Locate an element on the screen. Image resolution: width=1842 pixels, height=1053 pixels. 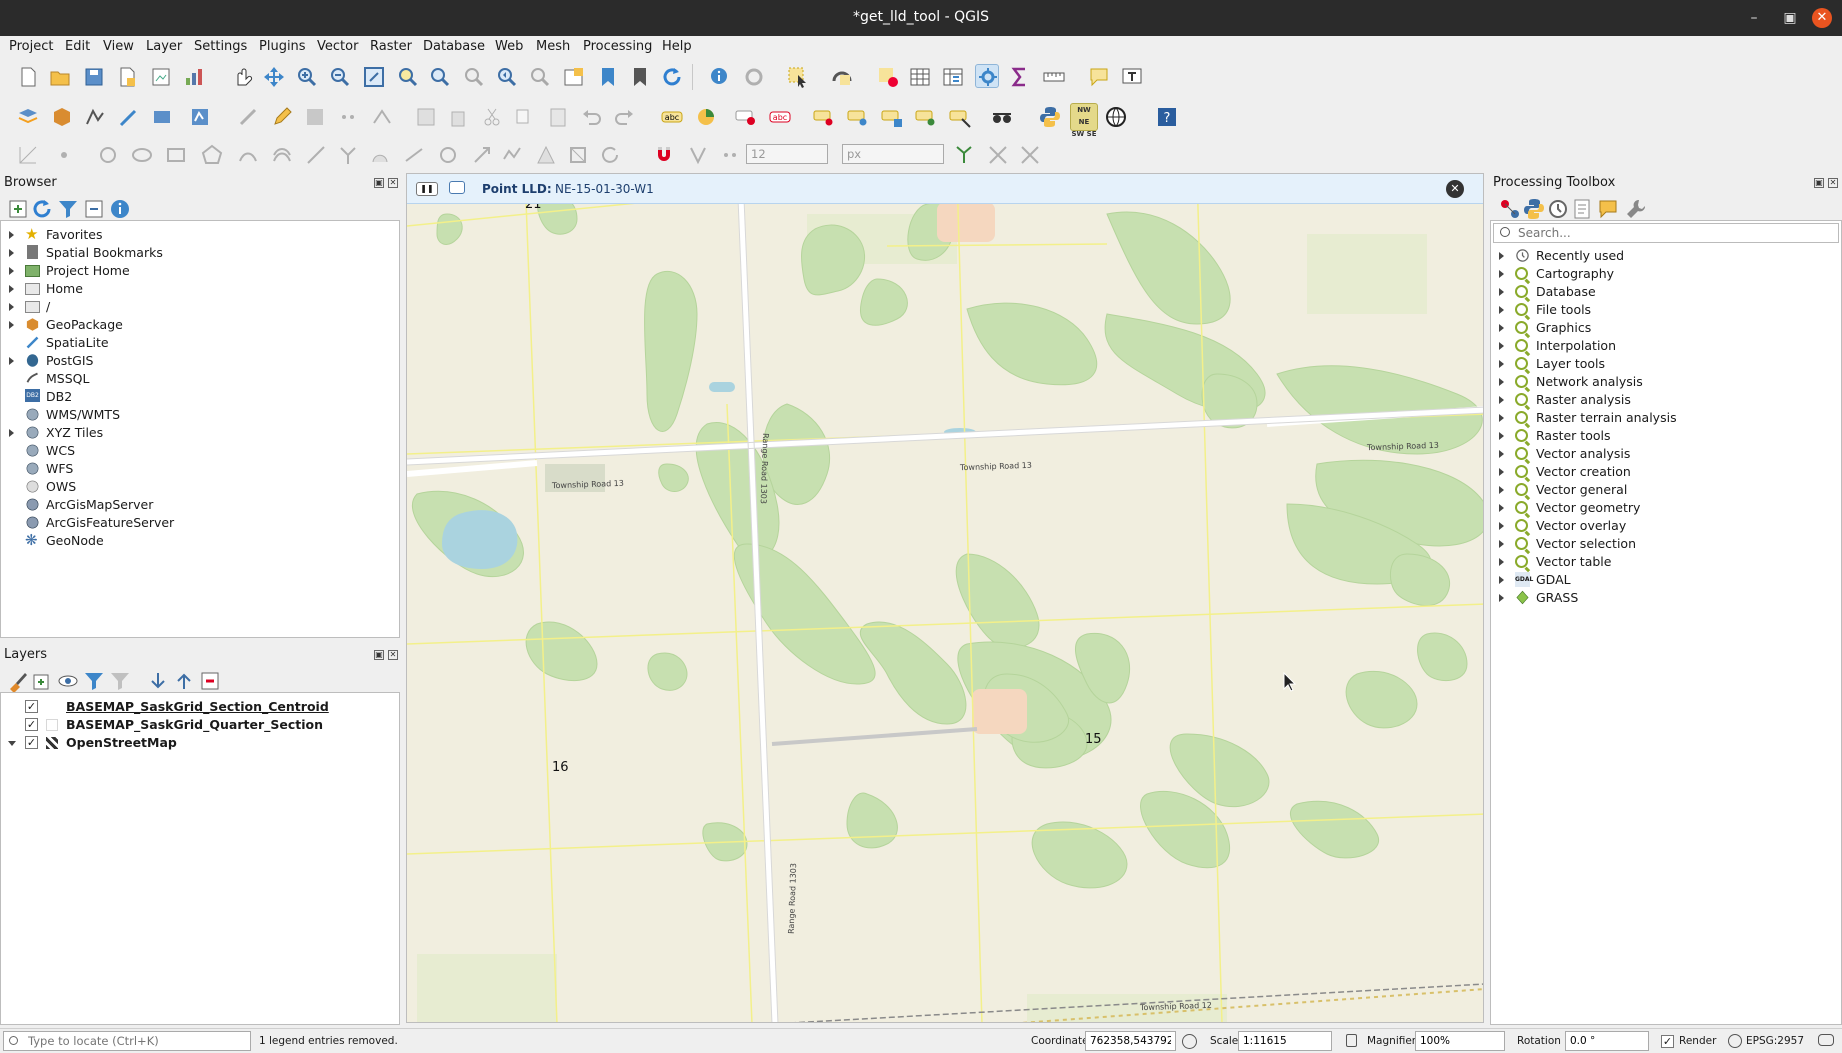
digitize-reshape-icon is located at coordinates (248, 155).